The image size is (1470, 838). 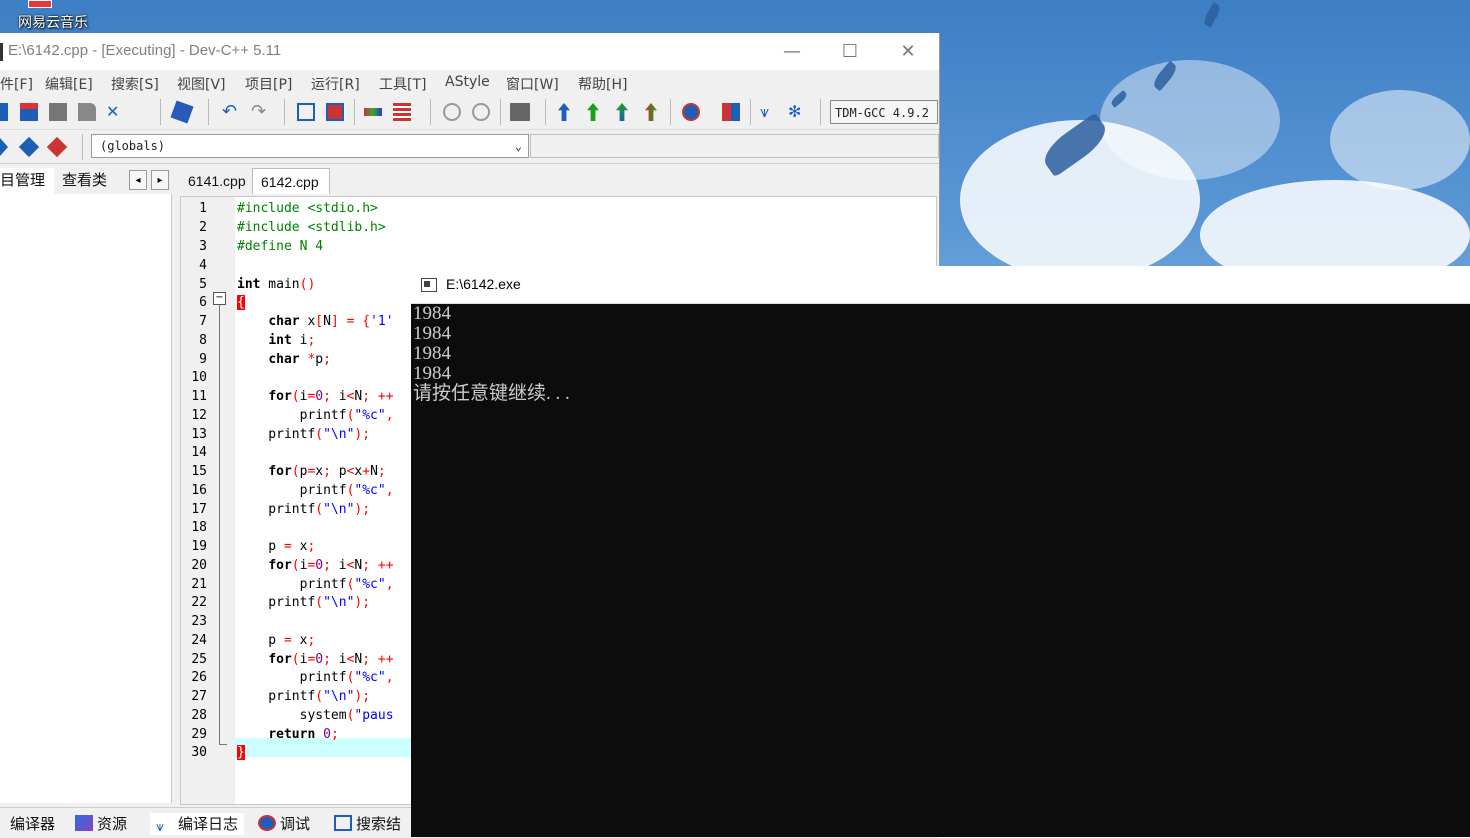 I want to click on line-number: 23, so click(x=199, y=621).